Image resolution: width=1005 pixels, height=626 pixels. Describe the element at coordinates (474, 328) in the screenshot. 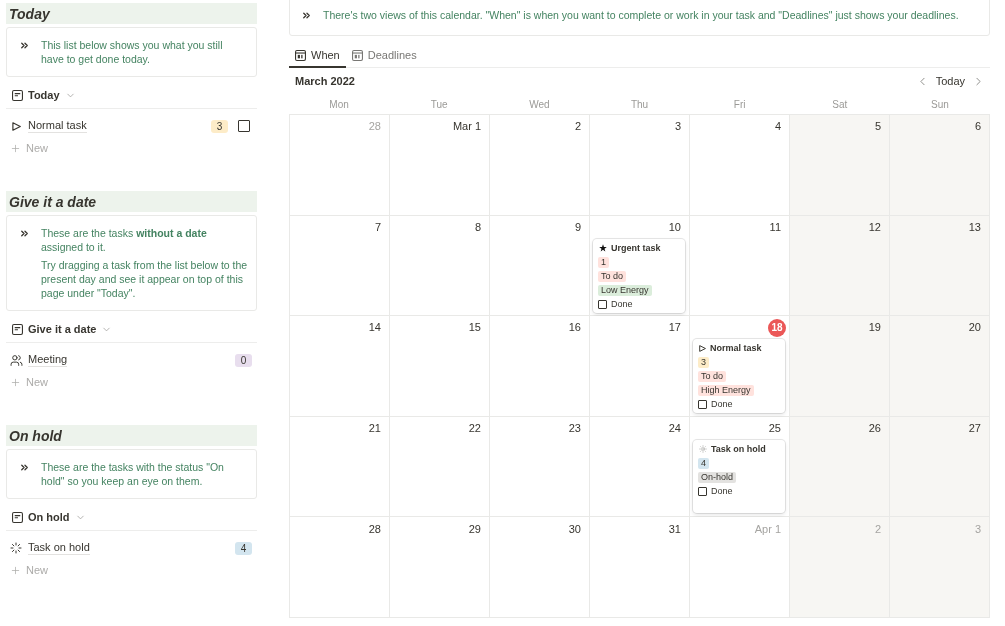

I see `day-number: 15` at that location.